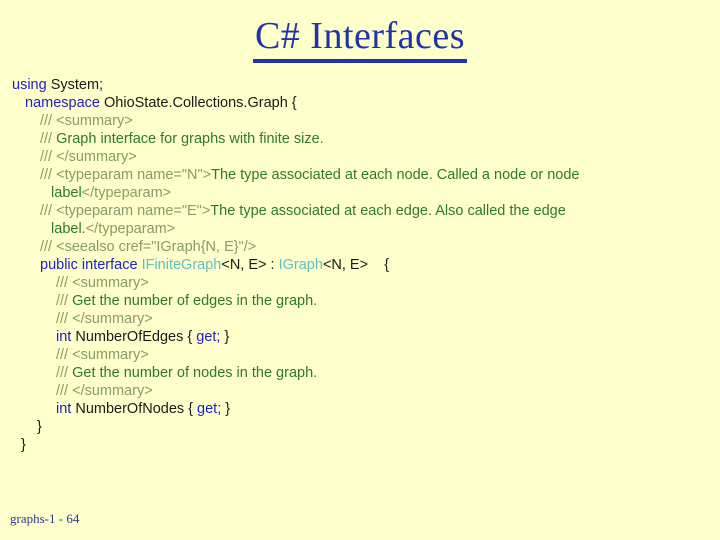  Describe the element at coordinates (360, 157) in the screenshot. I see `code-line-summary-close-1: /// </summary>` at that location.